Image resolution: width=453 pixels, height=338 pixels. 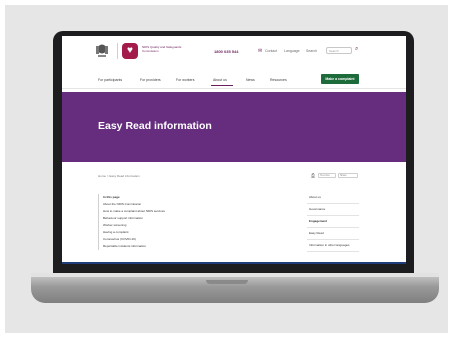 What do you see at coordinates (333, 198) in the screenshot?
I see `side-nav-item-about: About us` at bounding box center [333, 198].